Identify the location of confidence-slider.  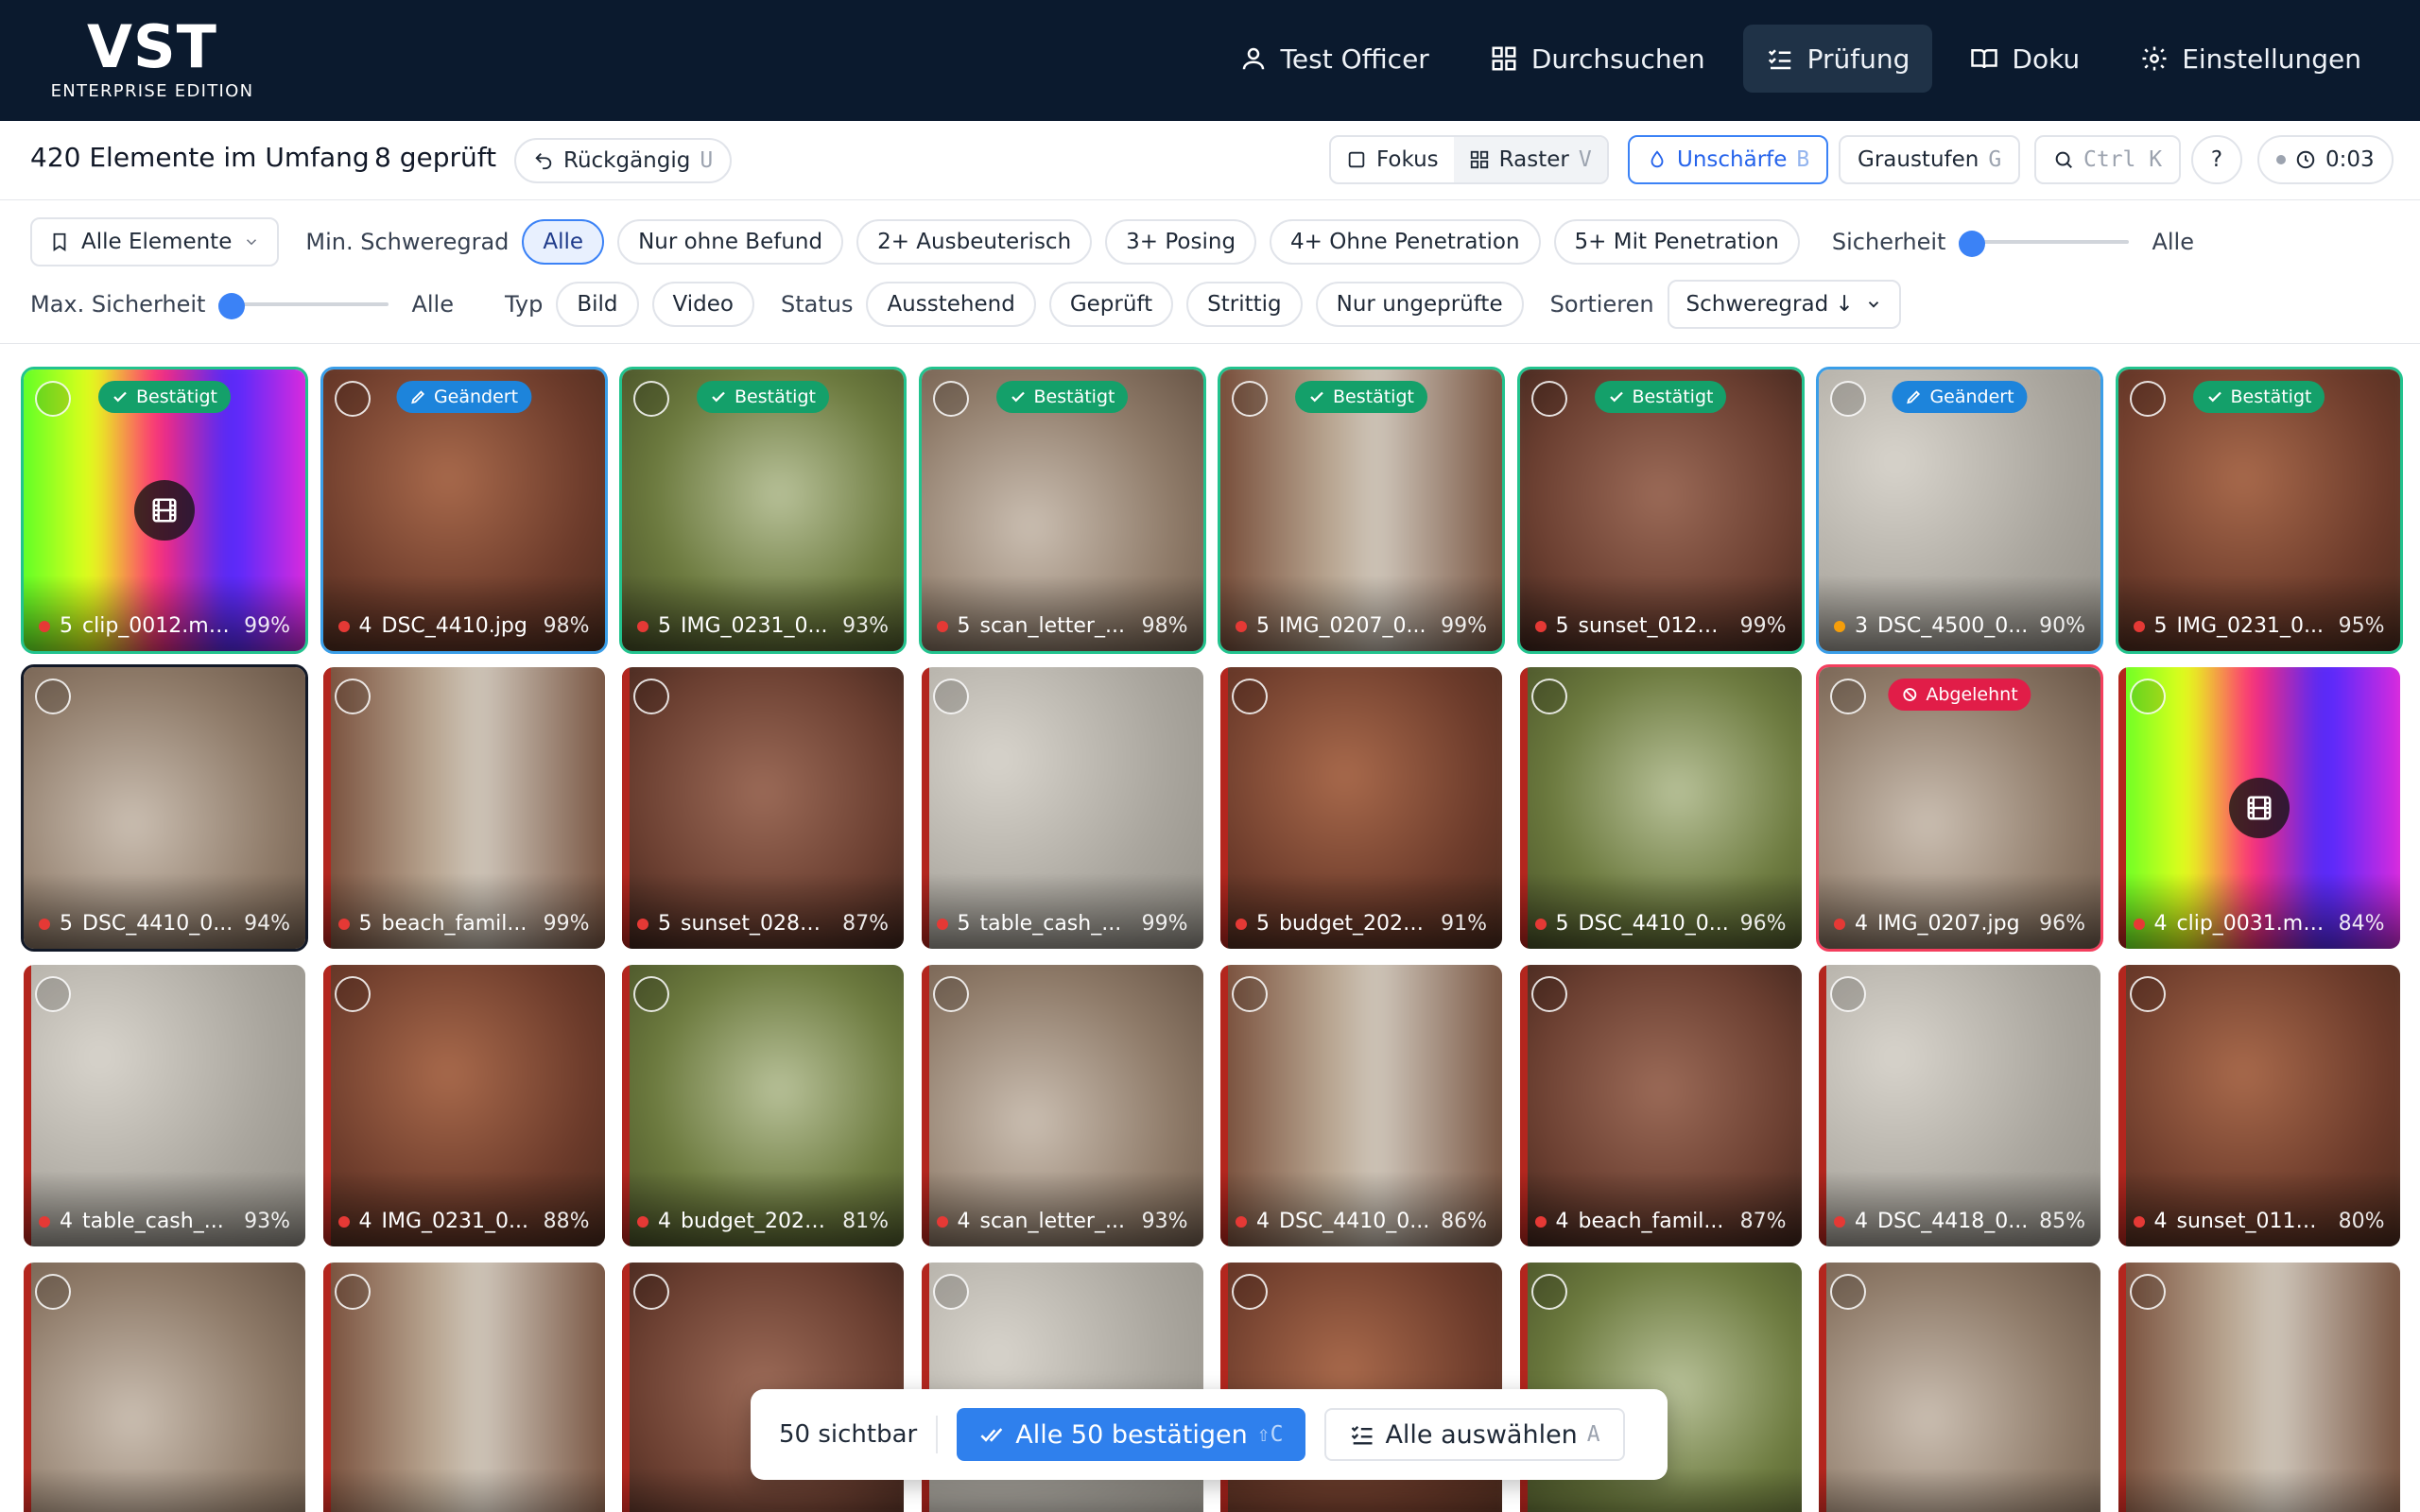
(2045, 244).